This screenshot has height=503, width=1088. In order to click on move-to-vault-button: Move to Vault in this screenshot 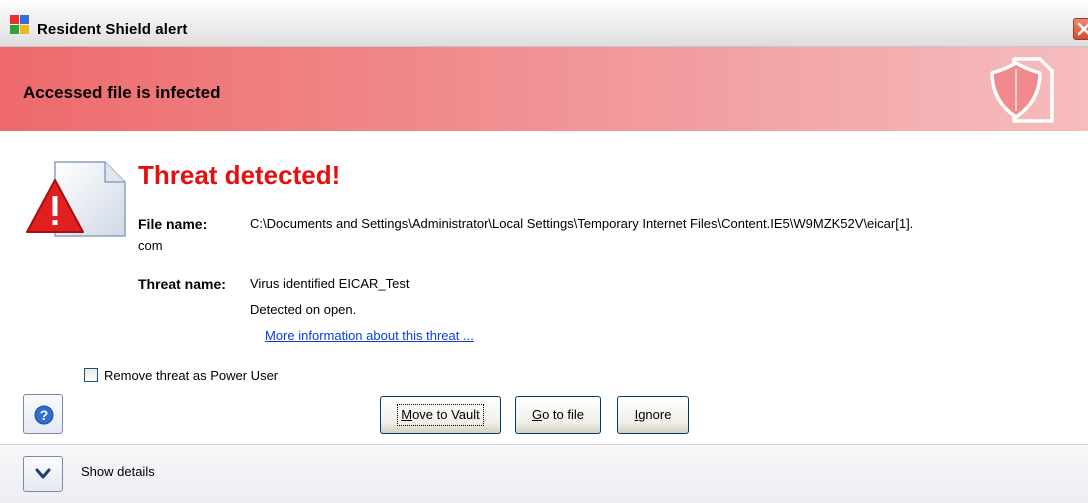, I will do `click(440, 415)`.